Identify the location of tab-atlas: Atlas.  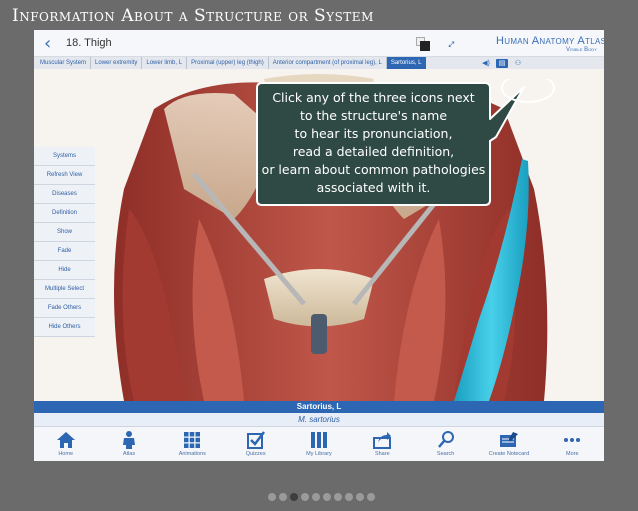
(128, 444).